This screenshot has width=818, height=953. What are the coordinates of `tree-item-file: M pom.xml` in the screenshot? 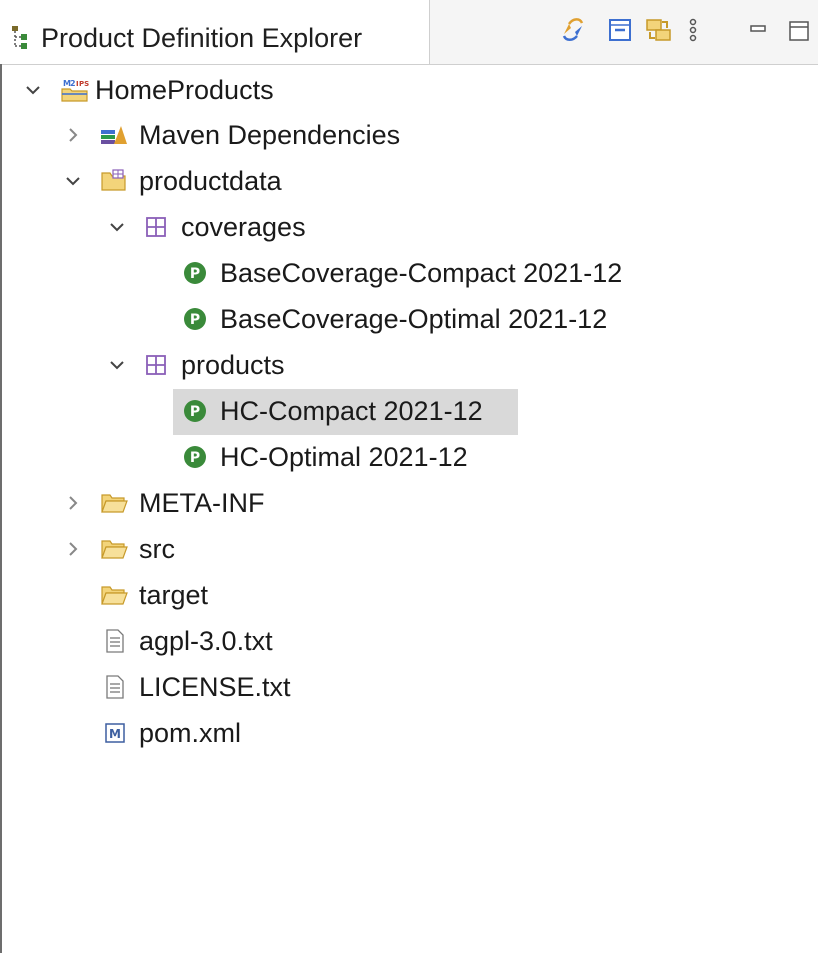 It's located at (160, 734).